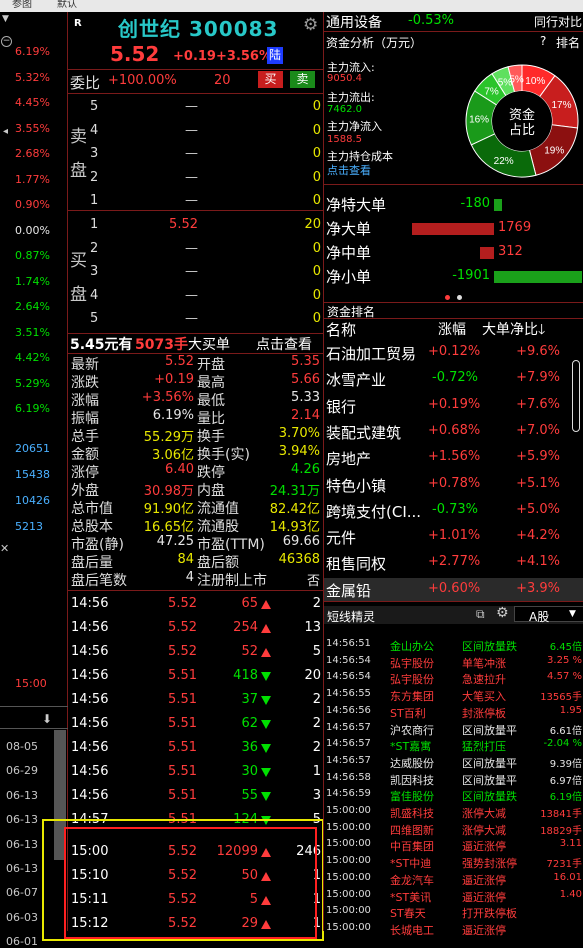 The height and width of the screenshot is (948, 583). Describe the element at coordinates (536, 509) in the screenshot. I see `rank-row-ratio: +5.0%` at that location.